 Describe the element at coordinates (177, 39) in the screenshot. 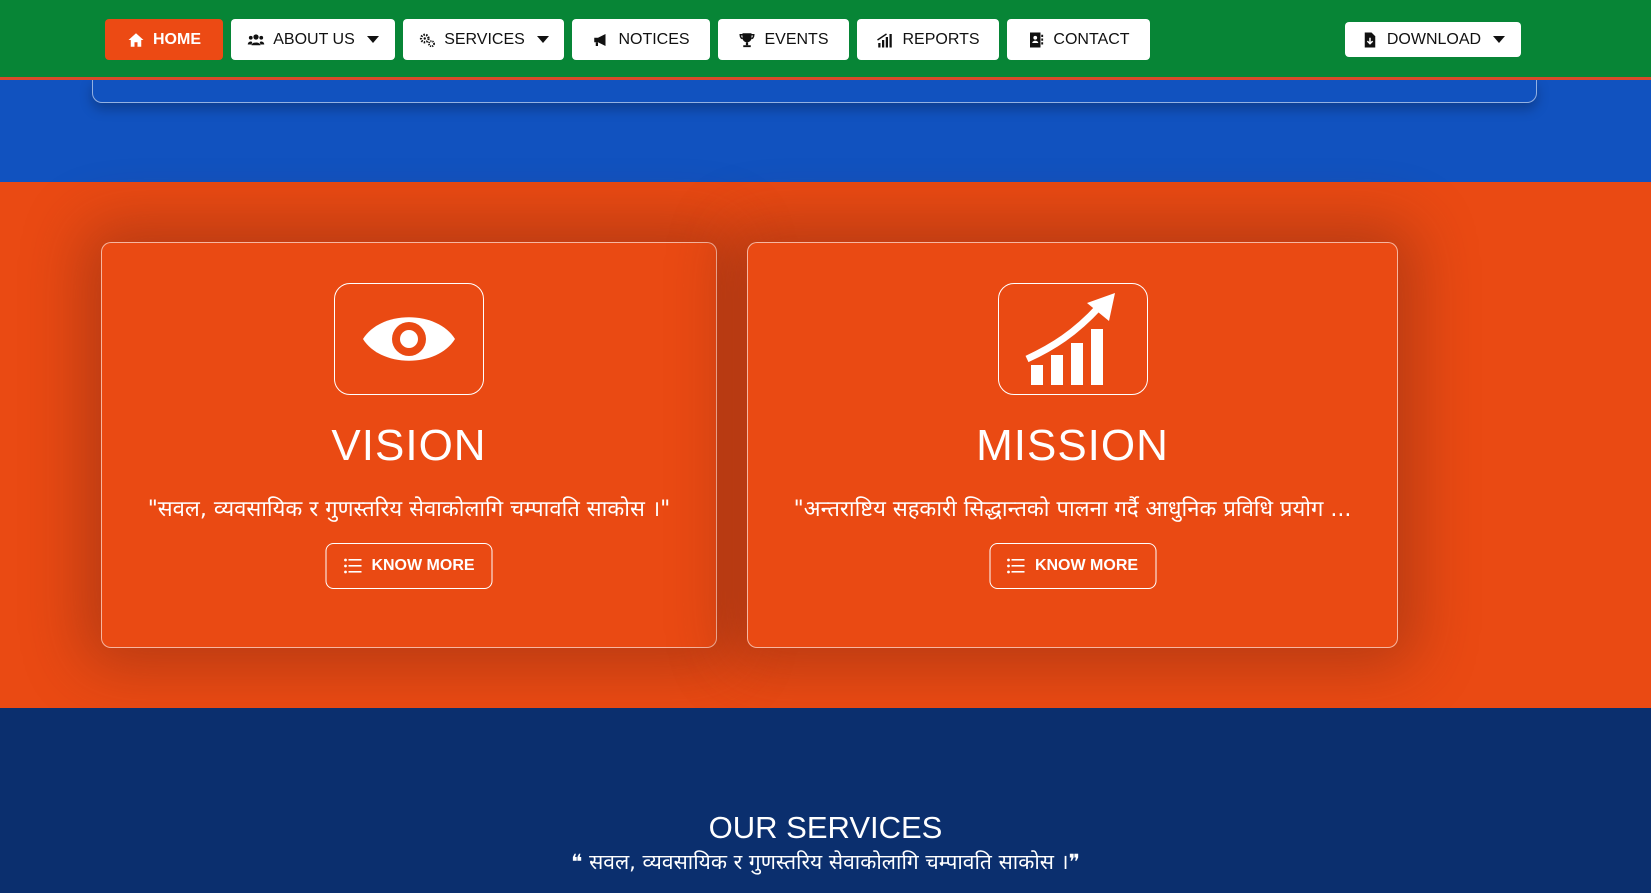

I see `nav-home-label: HOME` at that location.